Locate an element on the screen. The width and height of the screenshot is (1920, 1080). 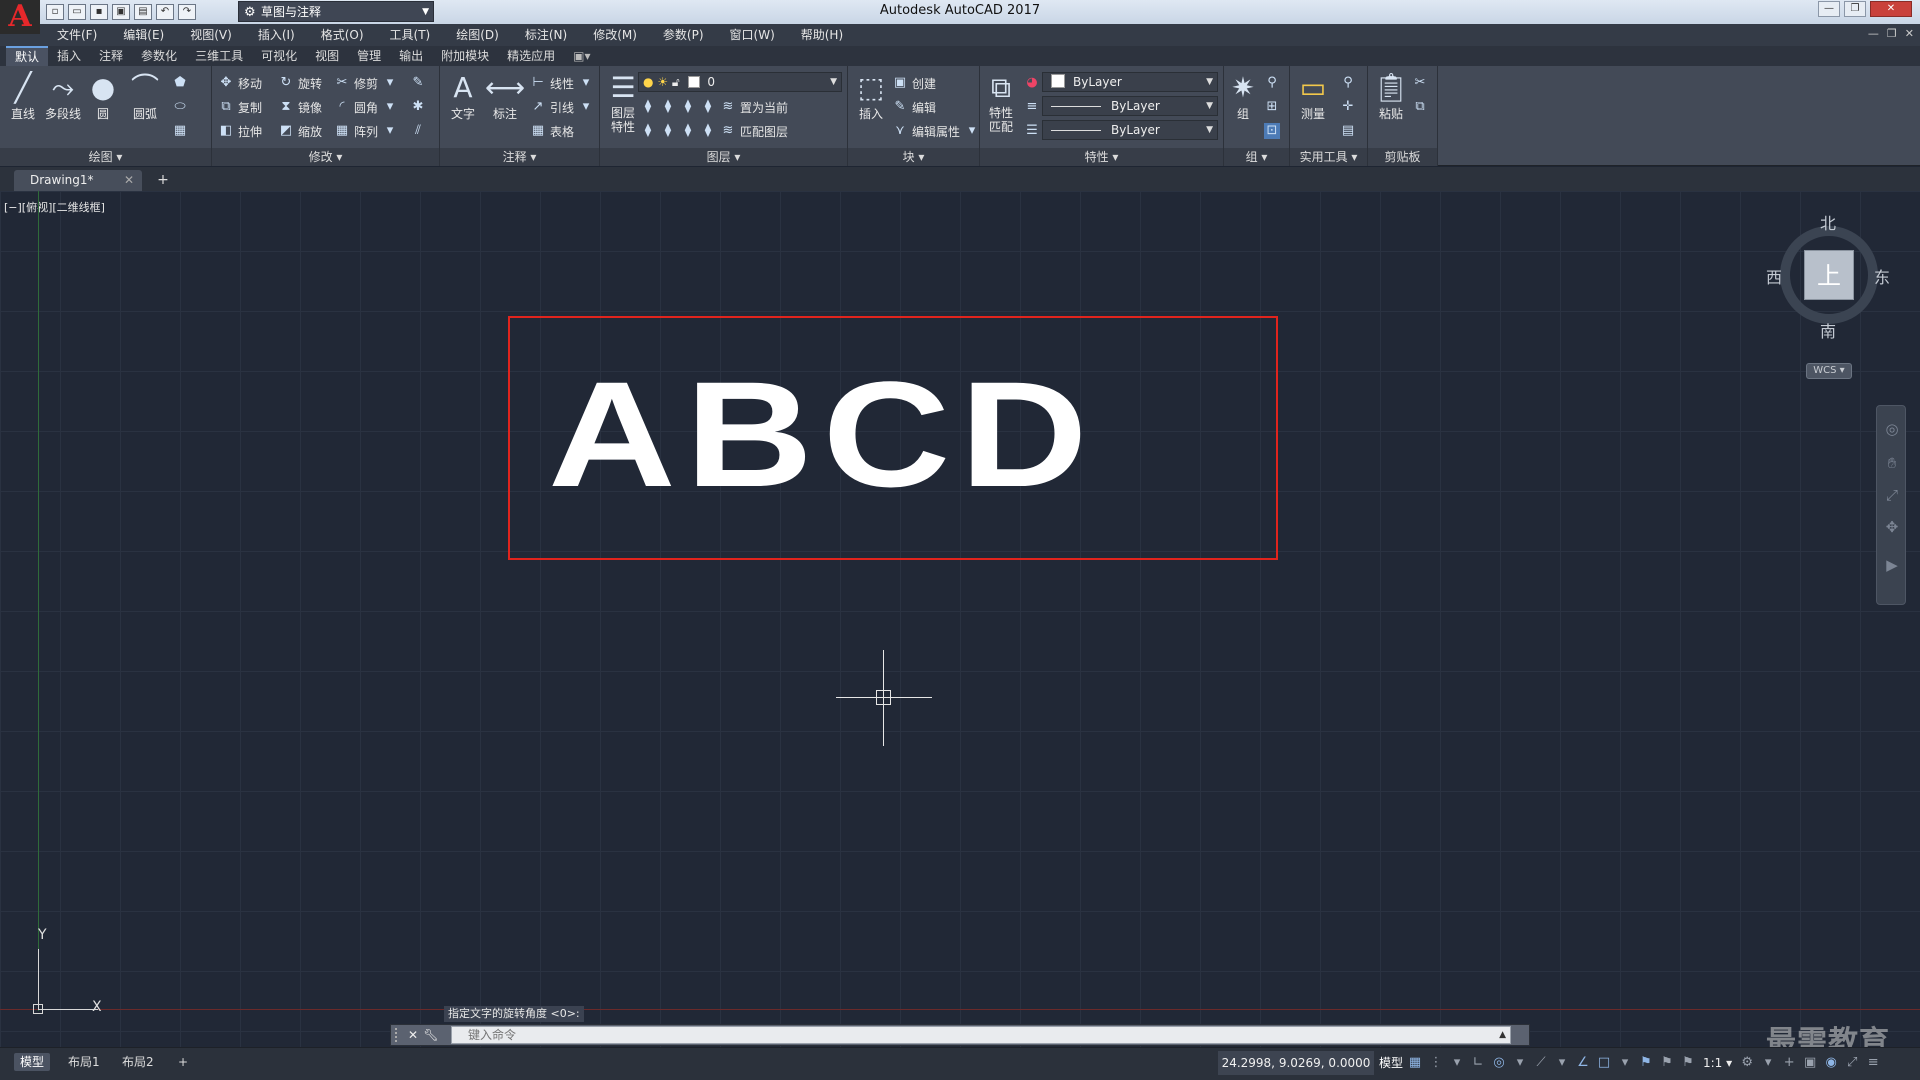
line-button: ╱ 直线 is located at coordinates (23, 96).